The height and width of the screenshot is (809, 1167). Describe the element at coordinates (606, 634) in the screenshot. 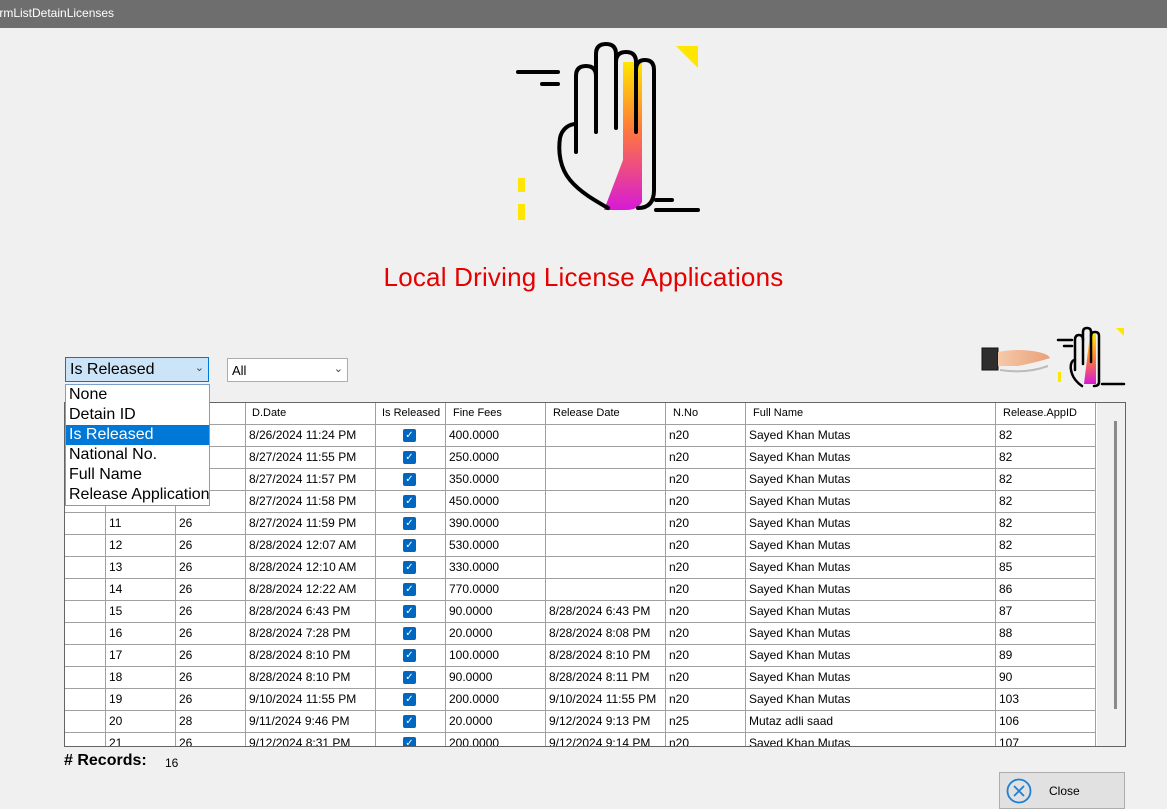

I see `cell-release-date: 8/28/2024 8:08 PM` at that location.